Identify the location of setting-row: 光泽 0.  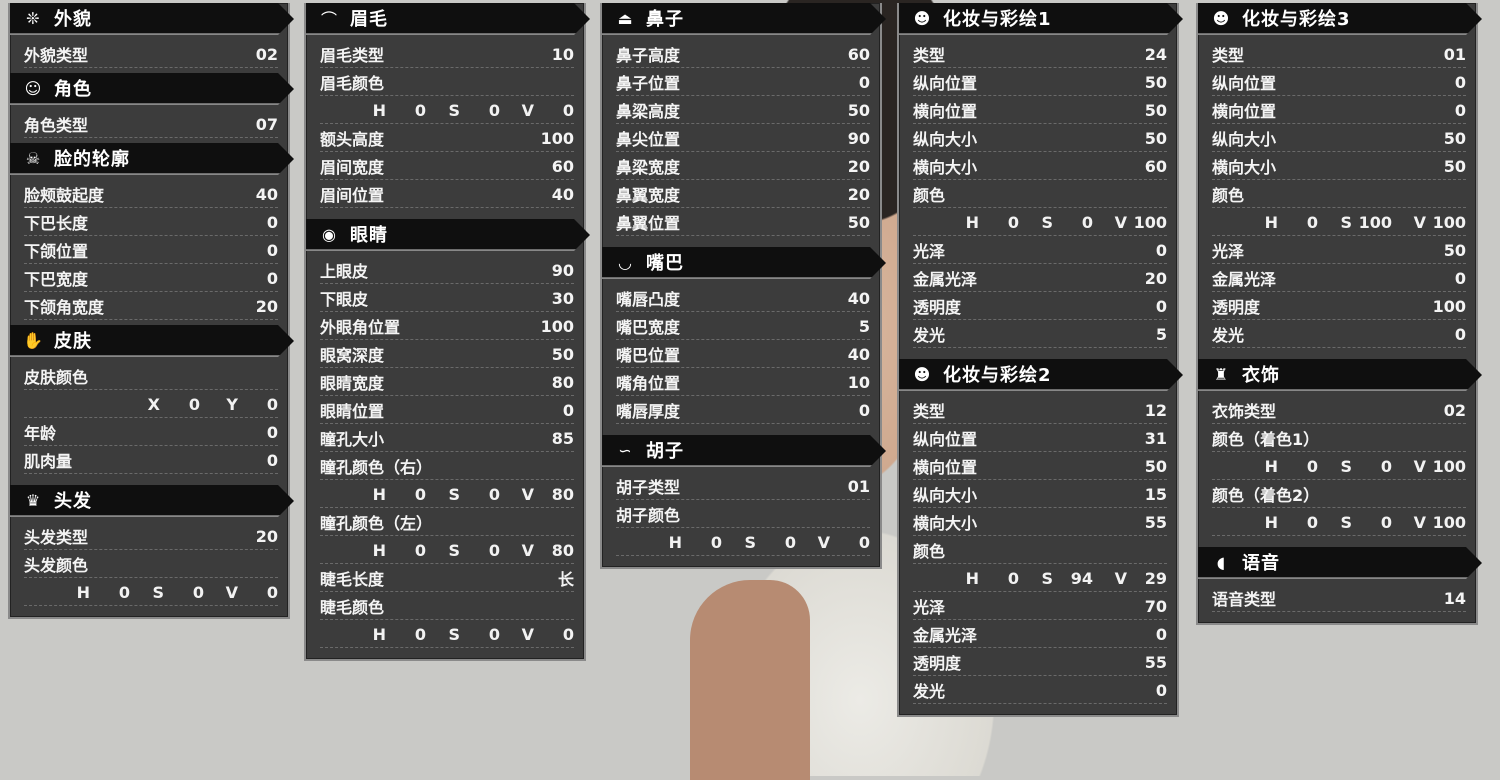
(1040, 250).